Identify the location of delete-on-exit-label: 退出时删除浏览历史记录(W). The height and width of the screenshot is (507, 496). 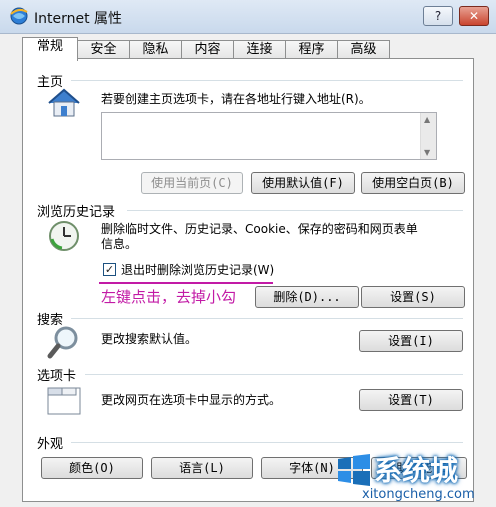
(197, 270).